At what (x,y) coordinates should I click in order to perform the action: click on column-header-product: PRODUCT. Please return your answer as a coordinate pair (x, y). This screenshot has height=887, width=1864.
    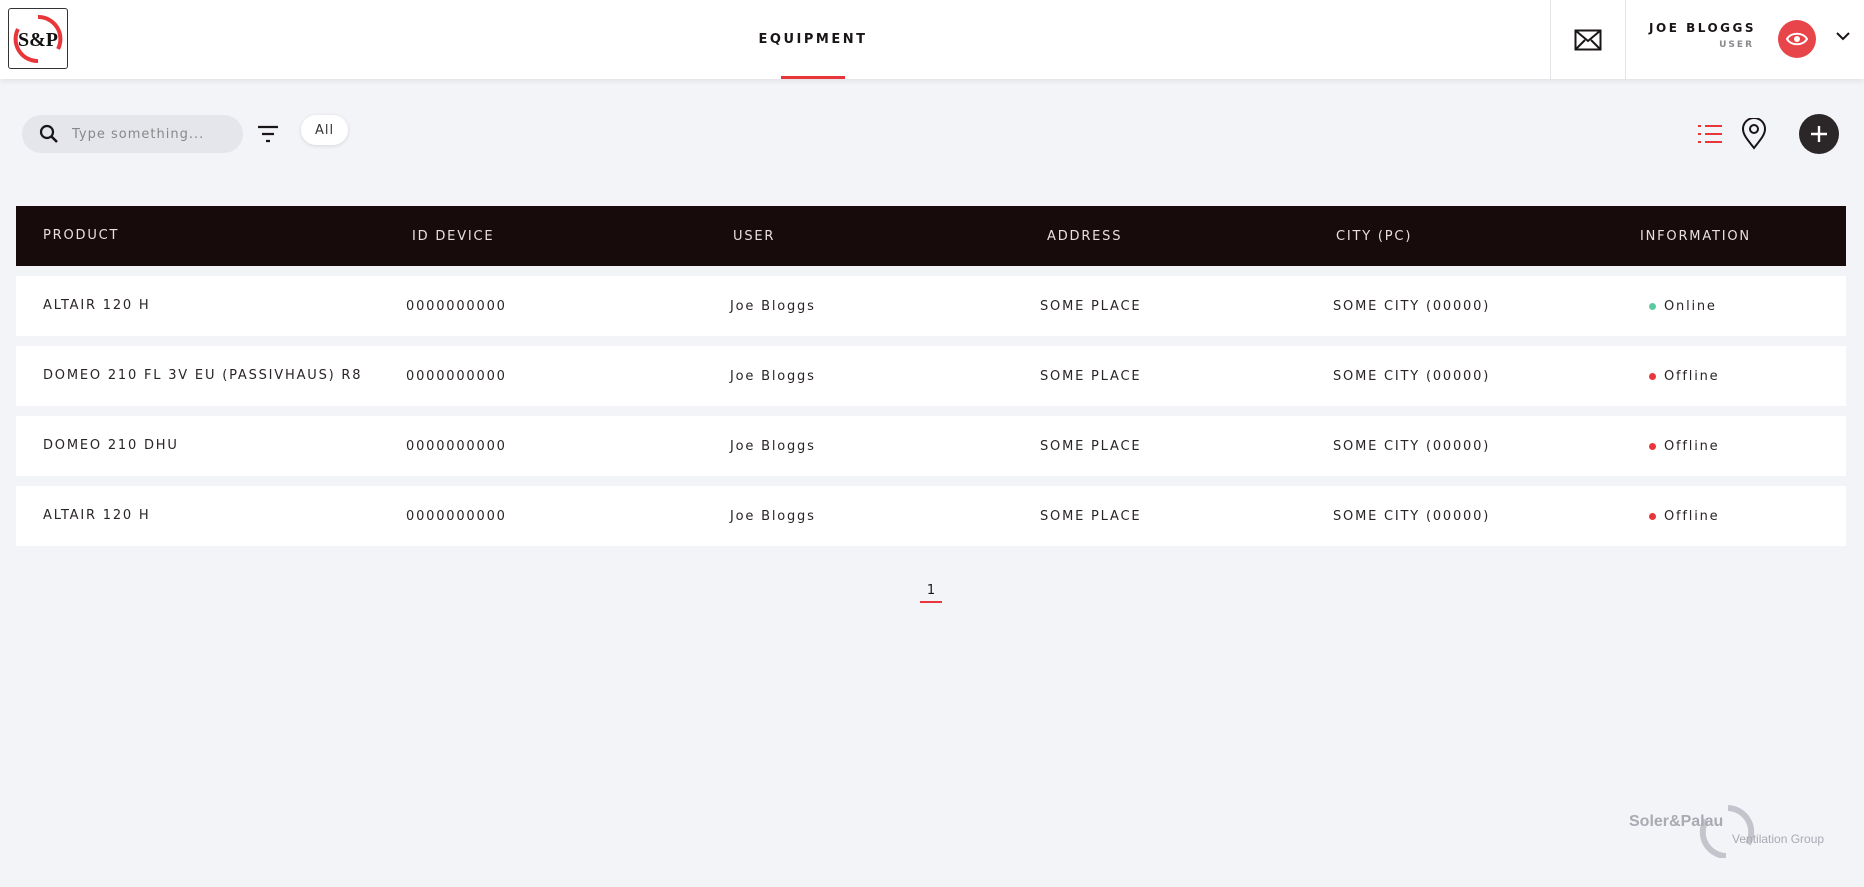
    Looking at the image, I should click on (191, 236).